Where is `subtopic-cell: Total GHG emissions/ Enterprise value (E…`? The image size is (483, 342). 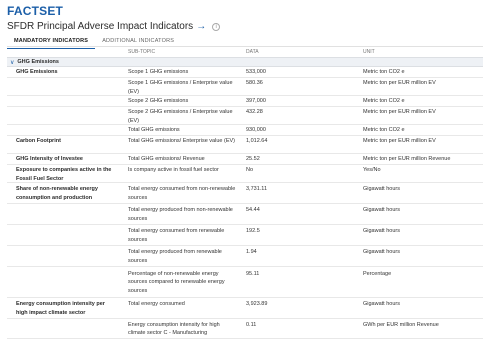
subtopic-cell: Total GHG emissions/ Enterprise value (E… is located at coordinates (181, 141).